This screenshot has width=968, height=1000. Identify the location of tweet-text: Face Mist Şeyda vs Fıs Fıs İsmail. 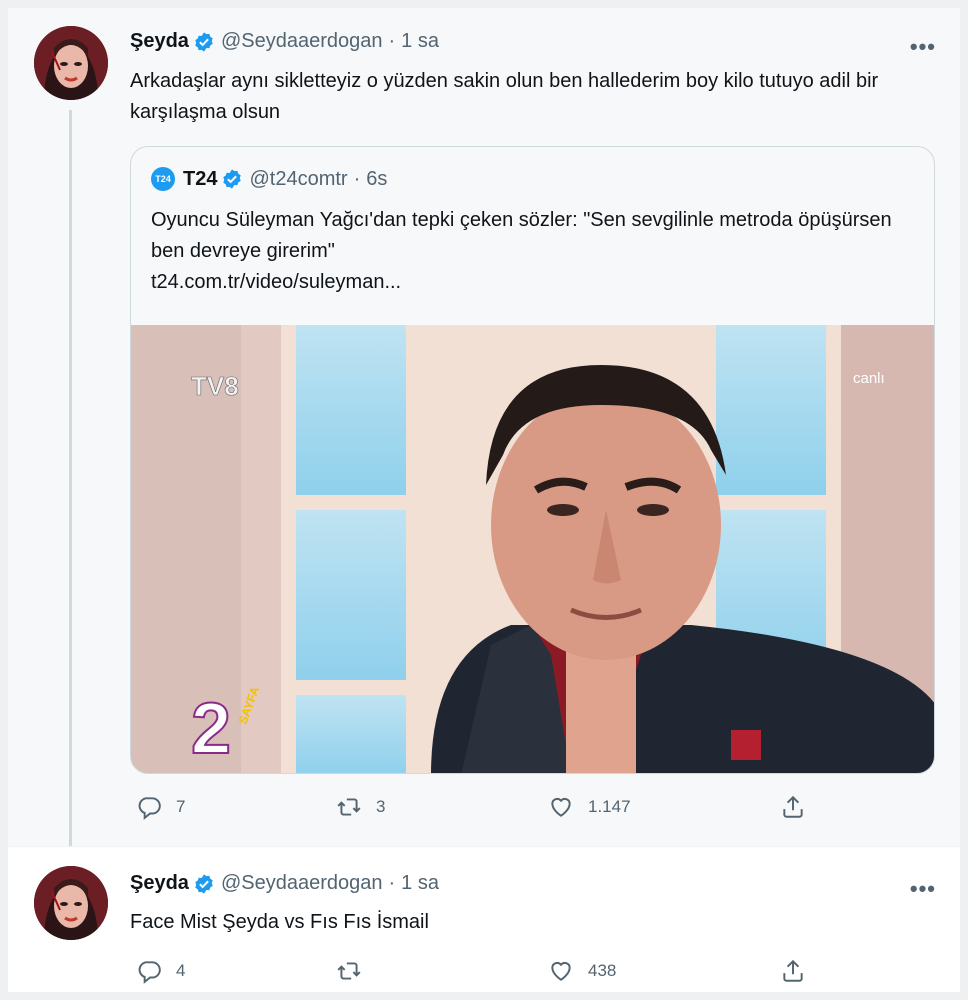
(279, 922).